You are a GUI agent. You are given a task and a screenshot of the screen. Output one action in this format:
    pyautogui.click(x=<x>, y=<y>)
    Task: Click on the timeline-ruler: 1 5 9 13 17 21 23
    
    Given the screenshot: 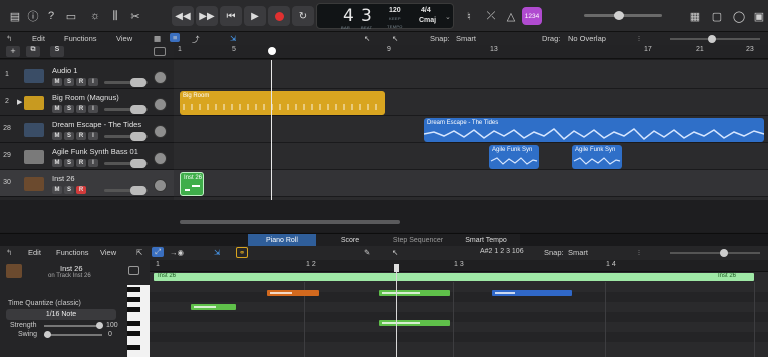 What is the action you would take?
    pyautogui.click(x=471, y=52)
    